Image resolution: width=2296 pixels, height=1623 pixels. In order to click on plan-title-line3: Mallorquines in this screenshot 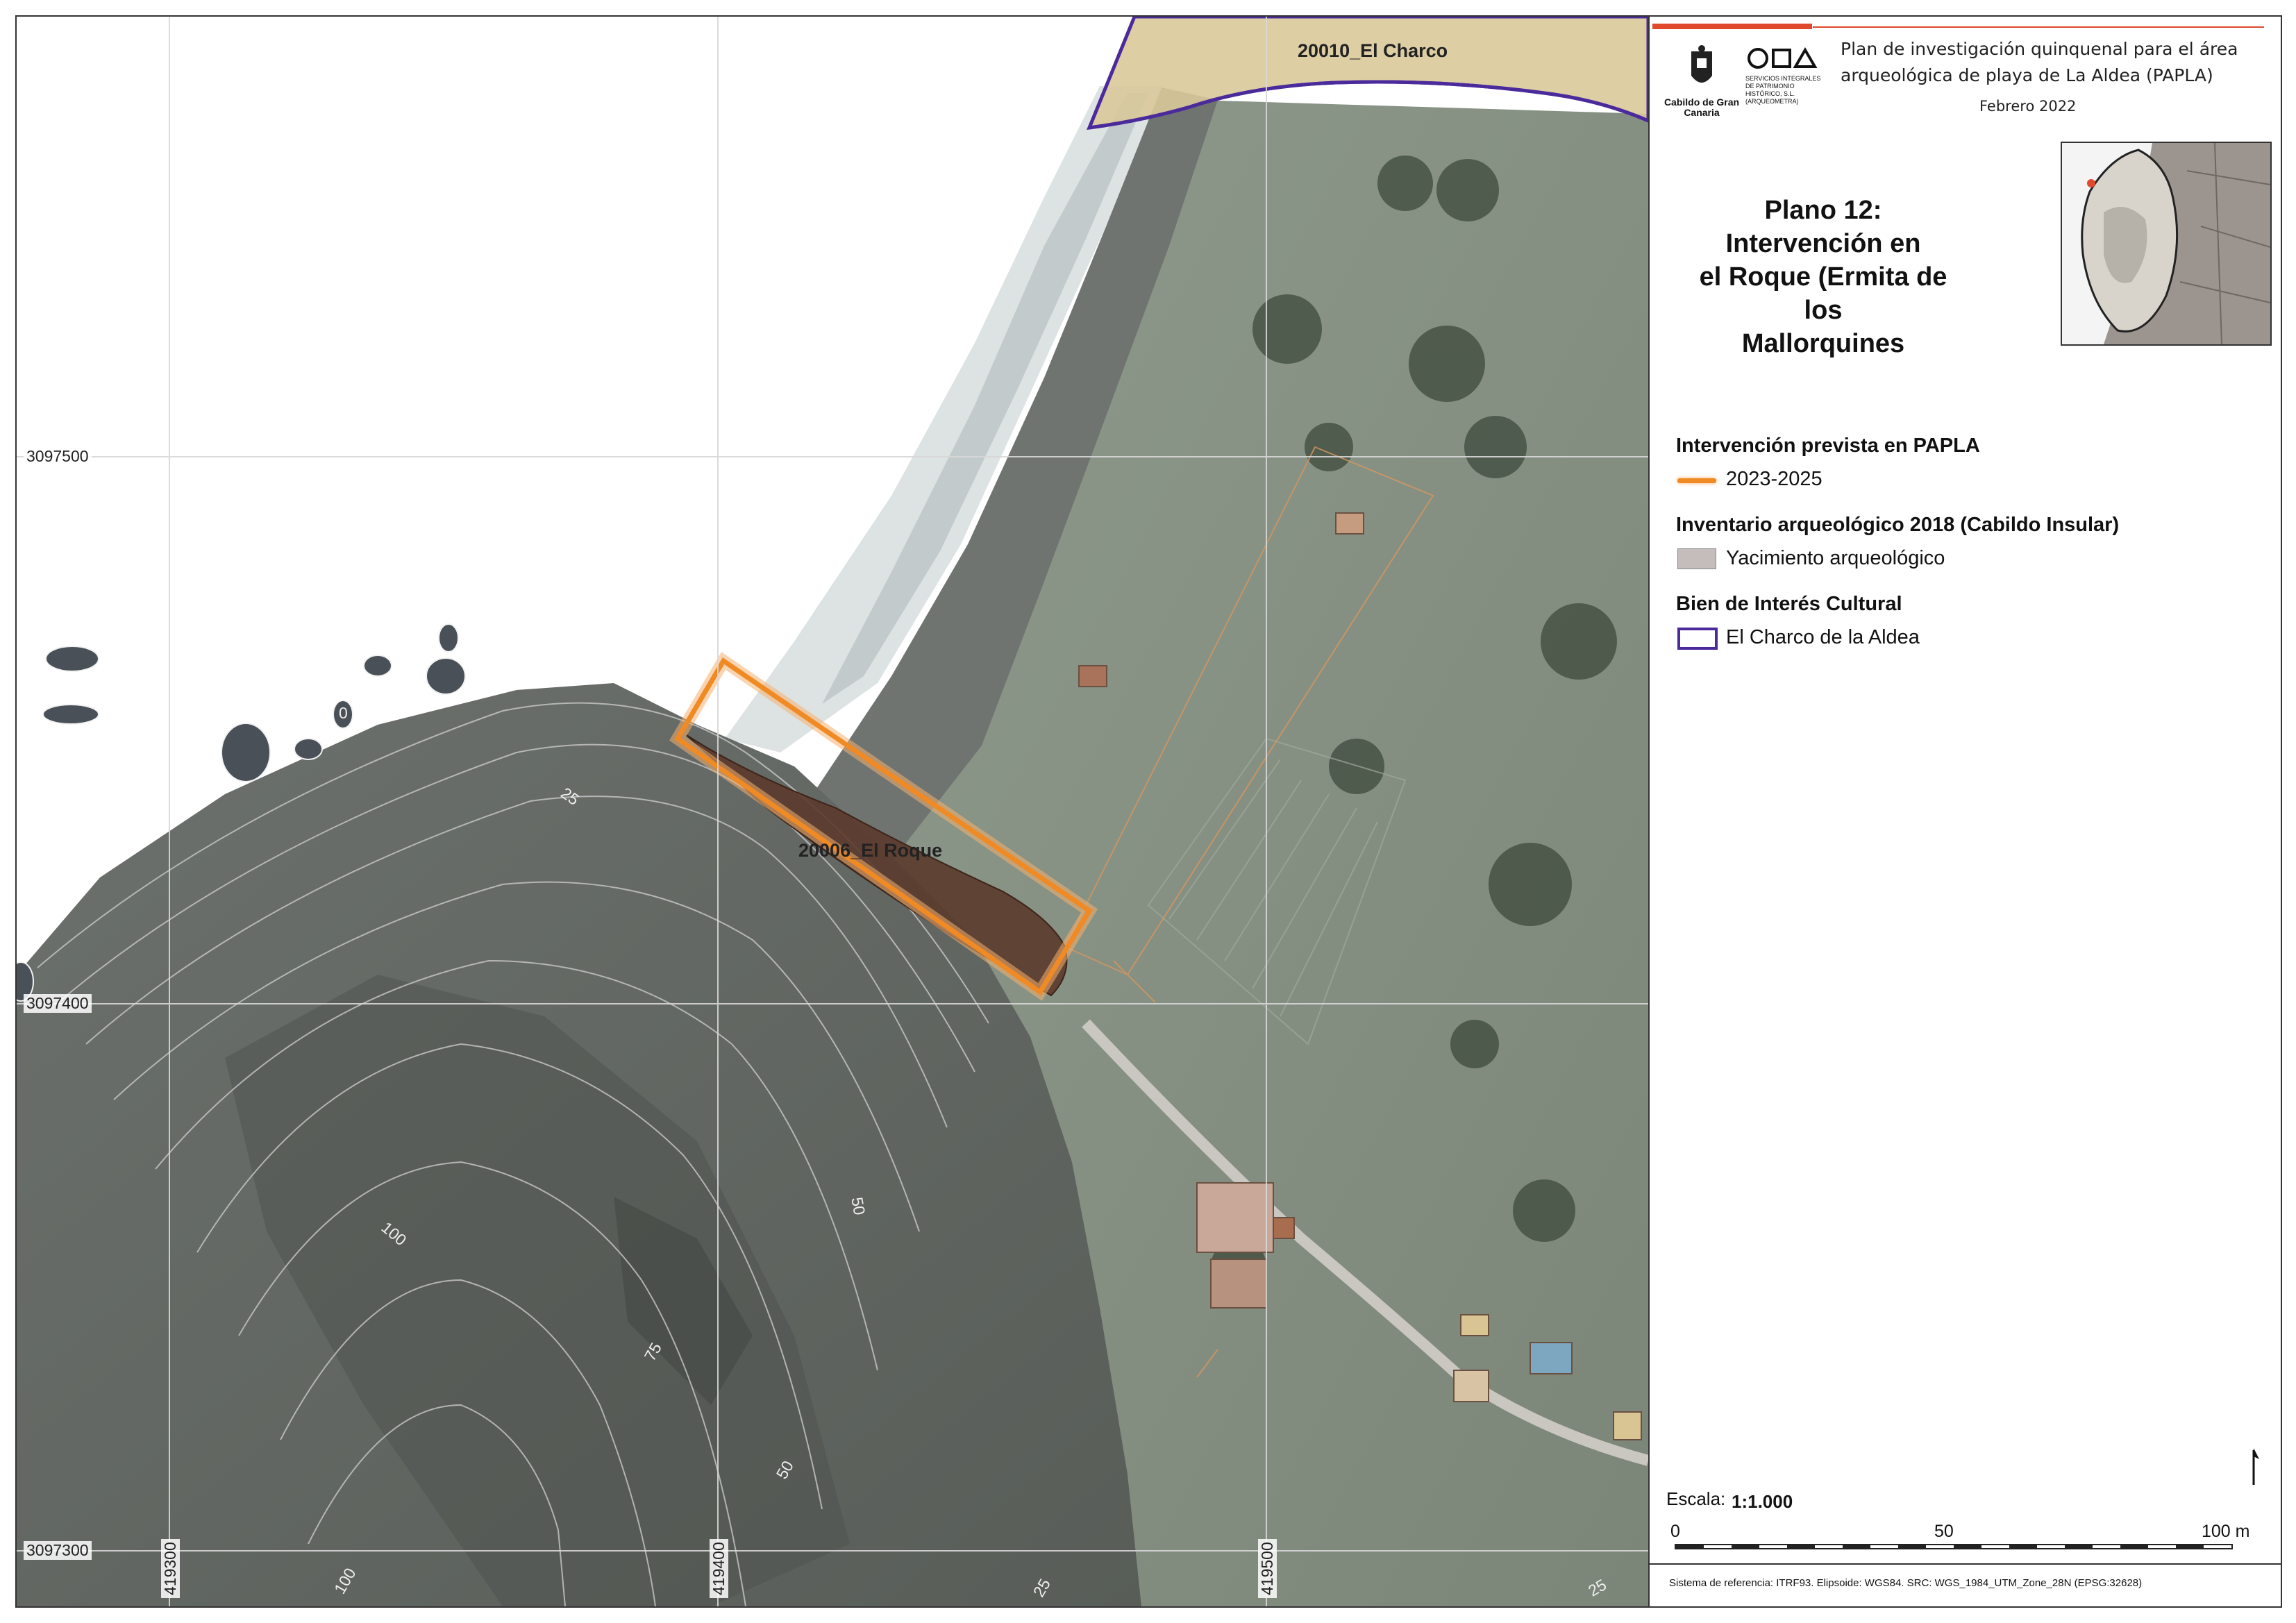, I will do `click(1823, 343)`.